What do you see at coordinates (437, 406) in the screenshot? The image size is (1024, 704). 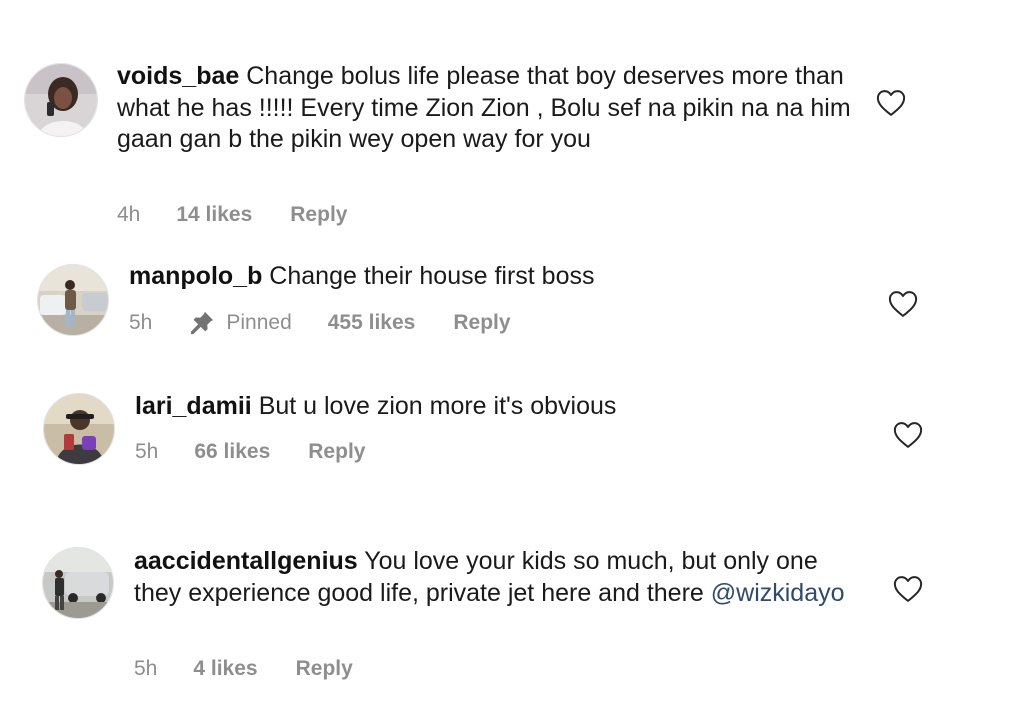 I see `comment-body: But u love zion more it's obvious` at bounding box center [437, 406].